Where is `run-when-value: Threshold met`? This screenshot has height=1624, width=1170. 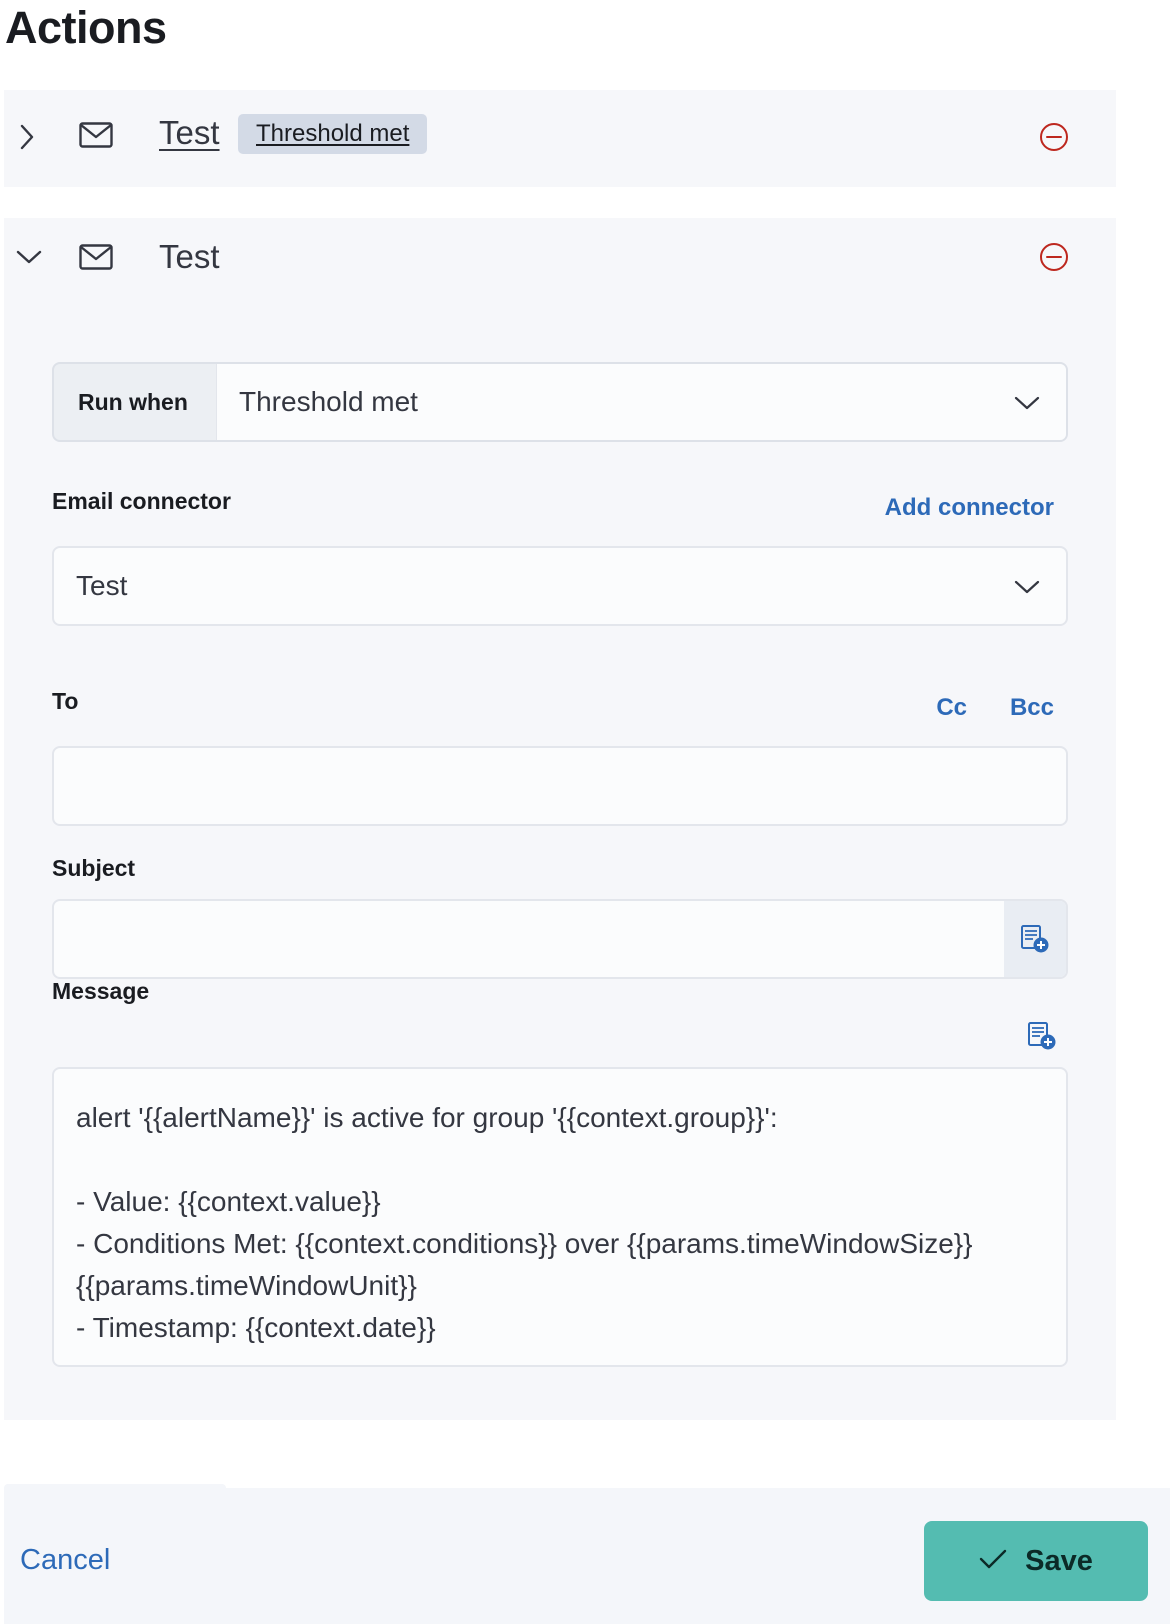 run-when-value: Threshold met is located at coordinates (328, 401).